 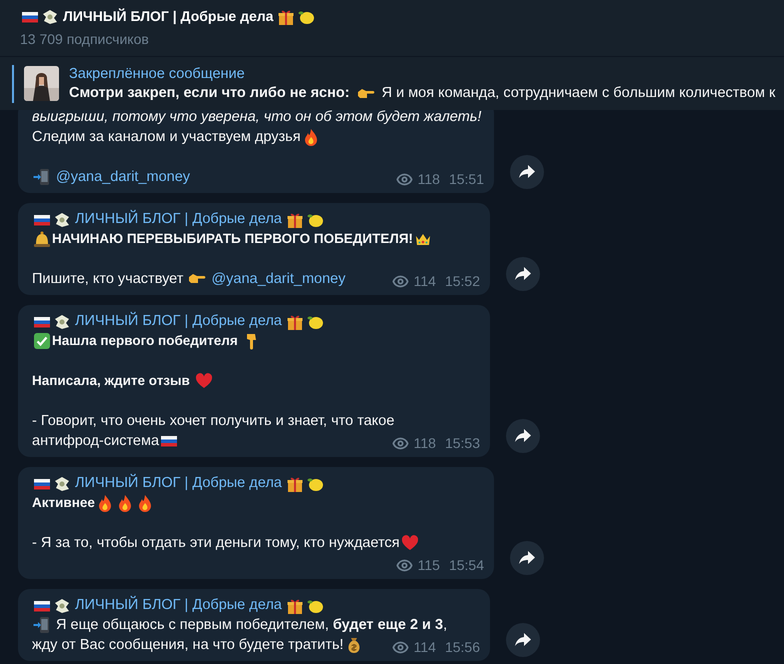 What do you see at coordinates (257, 117) in the screenshot?
I see `message-text: выигрыши, потому что уверена, что он об этом будет жалеть!` at bounding box center [257, 117].